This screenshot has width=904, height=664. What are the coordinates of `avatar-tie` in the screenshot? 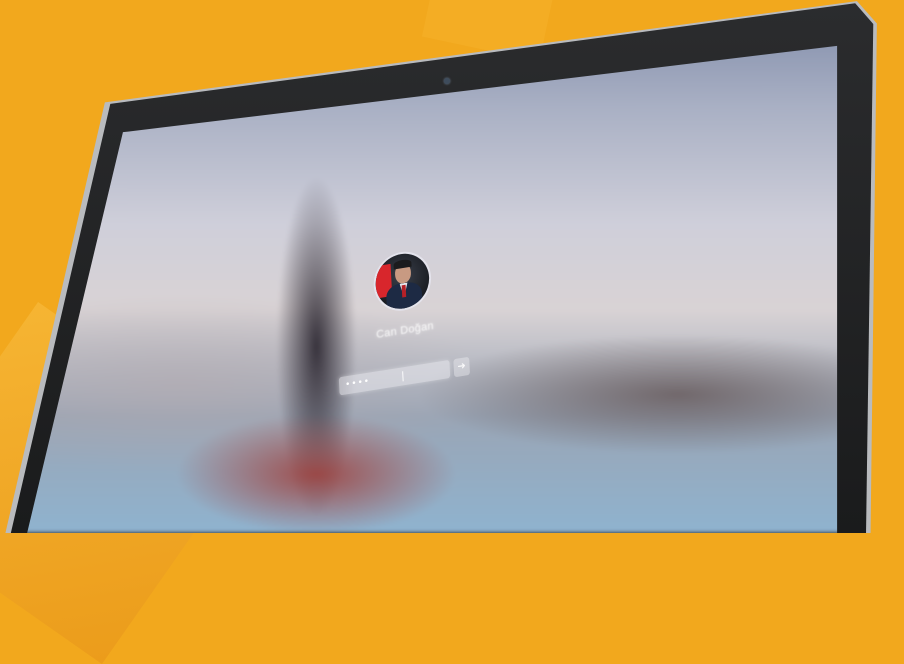 It's located at (404, 291).